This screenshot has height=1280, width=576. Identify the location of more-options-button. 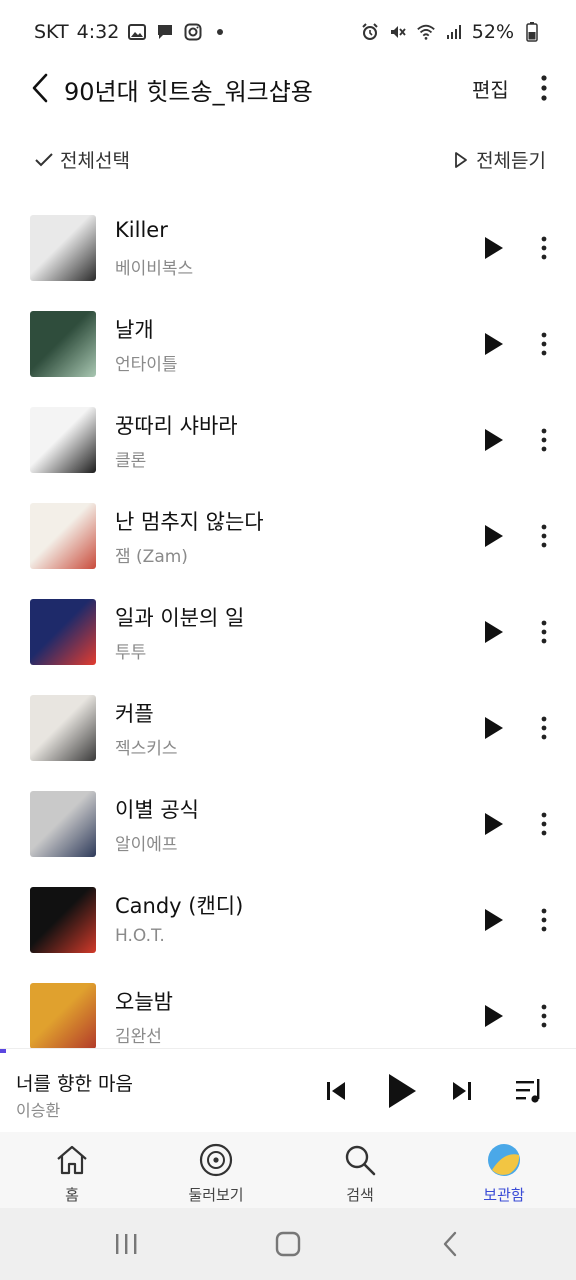
(544, 88).